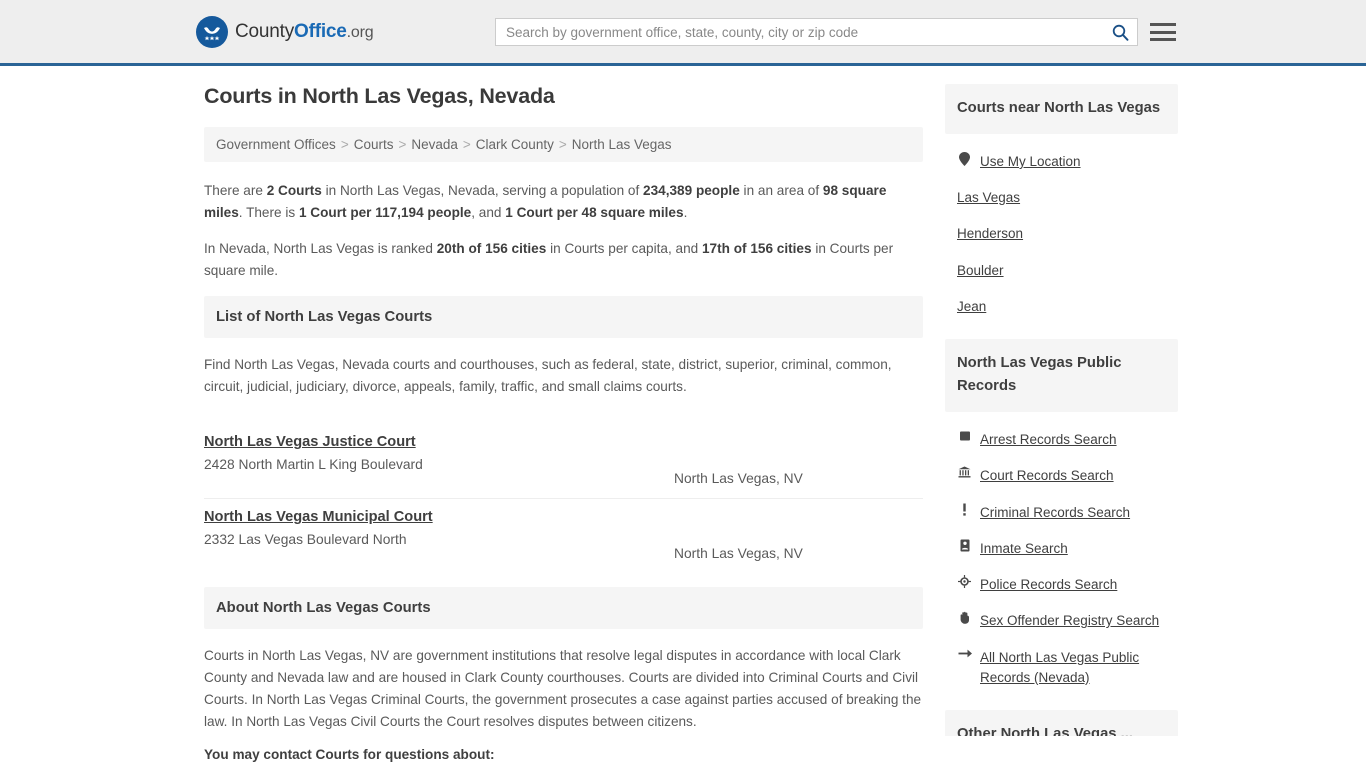 The width and height of the screenshot is (1366, 768). Describe the element at coordinates (434, 144) in the screenshot. I see `breadcrumb-item-nevada: Nevada` at that location.